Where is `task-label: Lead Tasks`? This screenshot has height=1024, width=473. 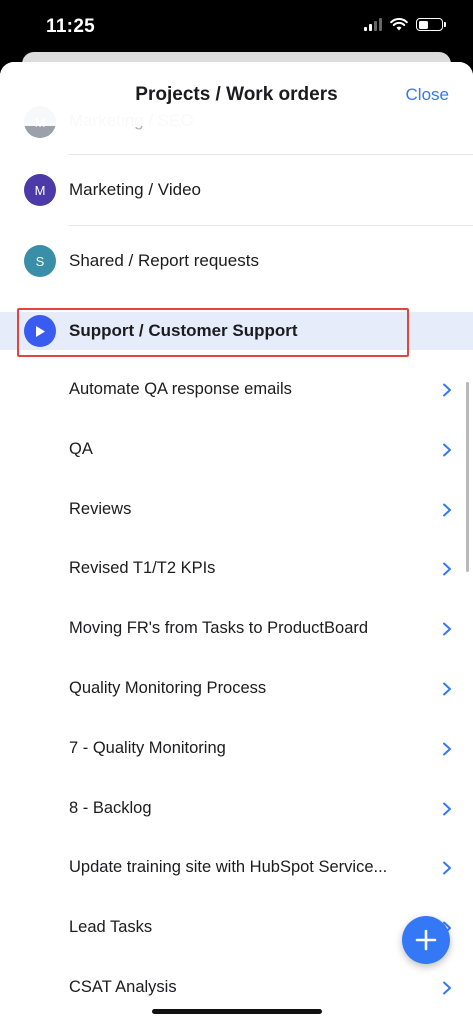 task-label: Lead Tasks is located at coordinates (111, 927).